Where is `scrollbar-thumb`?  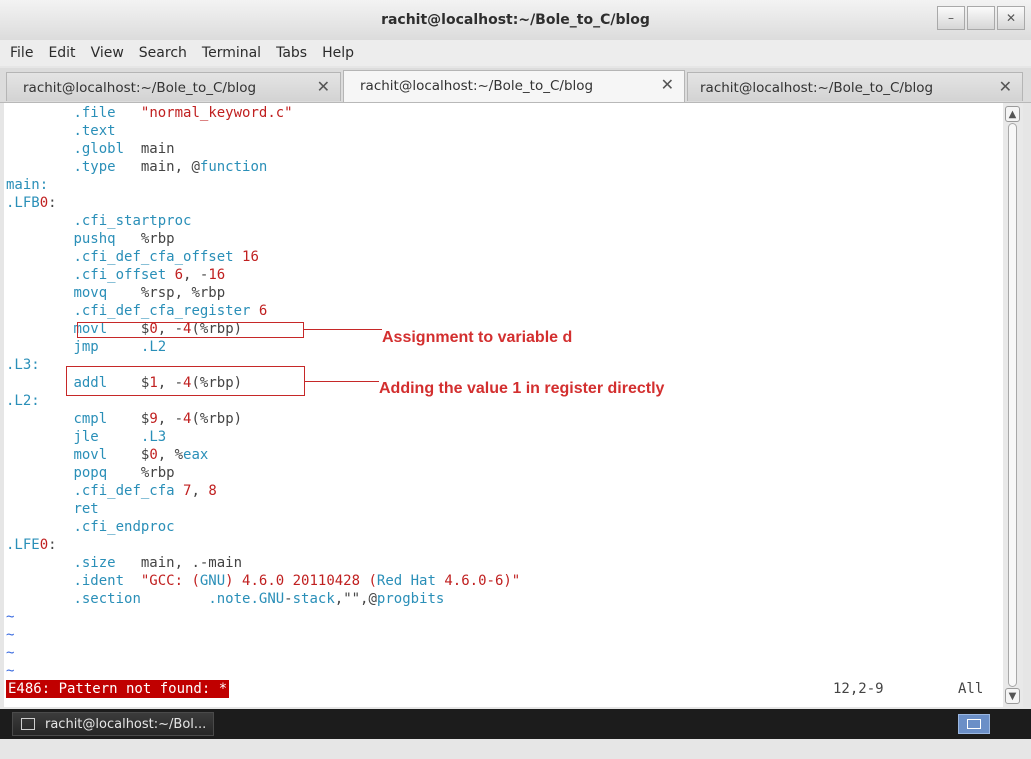 scrollbar-thumb is located at coordinates (1012, 405).